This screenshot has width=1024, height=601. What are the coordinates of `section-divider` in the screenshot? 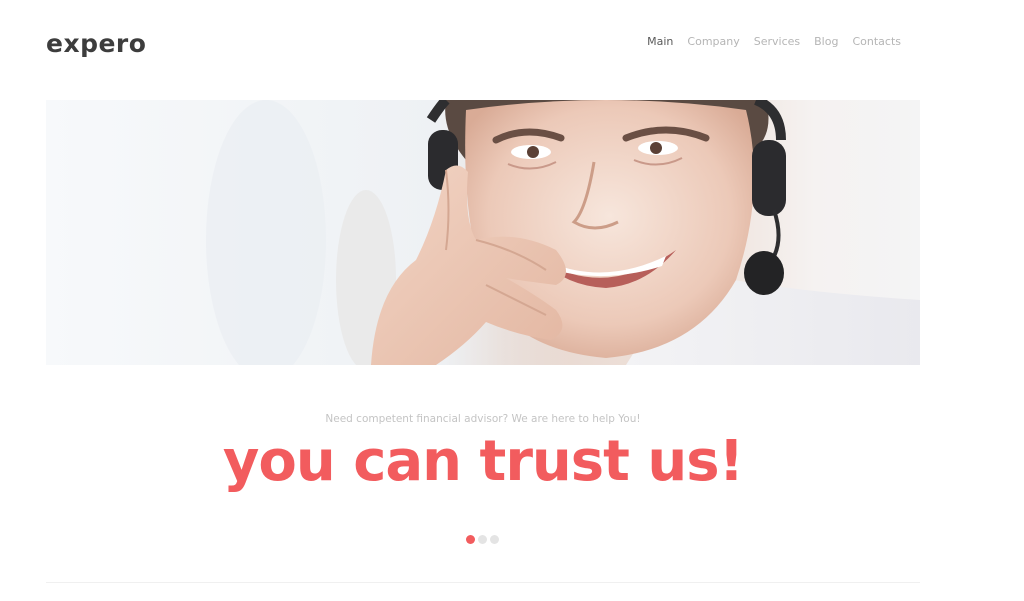 It's located at (483, 582).